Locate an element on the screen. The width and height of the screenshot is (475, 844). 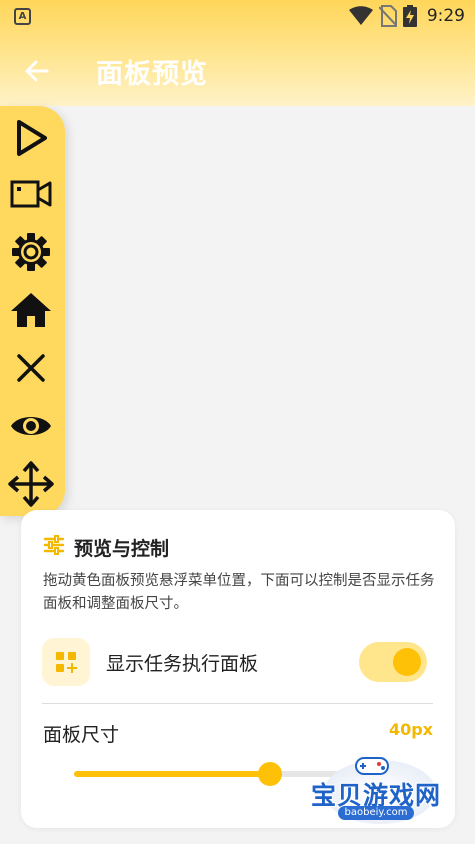
card-title: 预览与控制 is located at coordinates (122, 549).